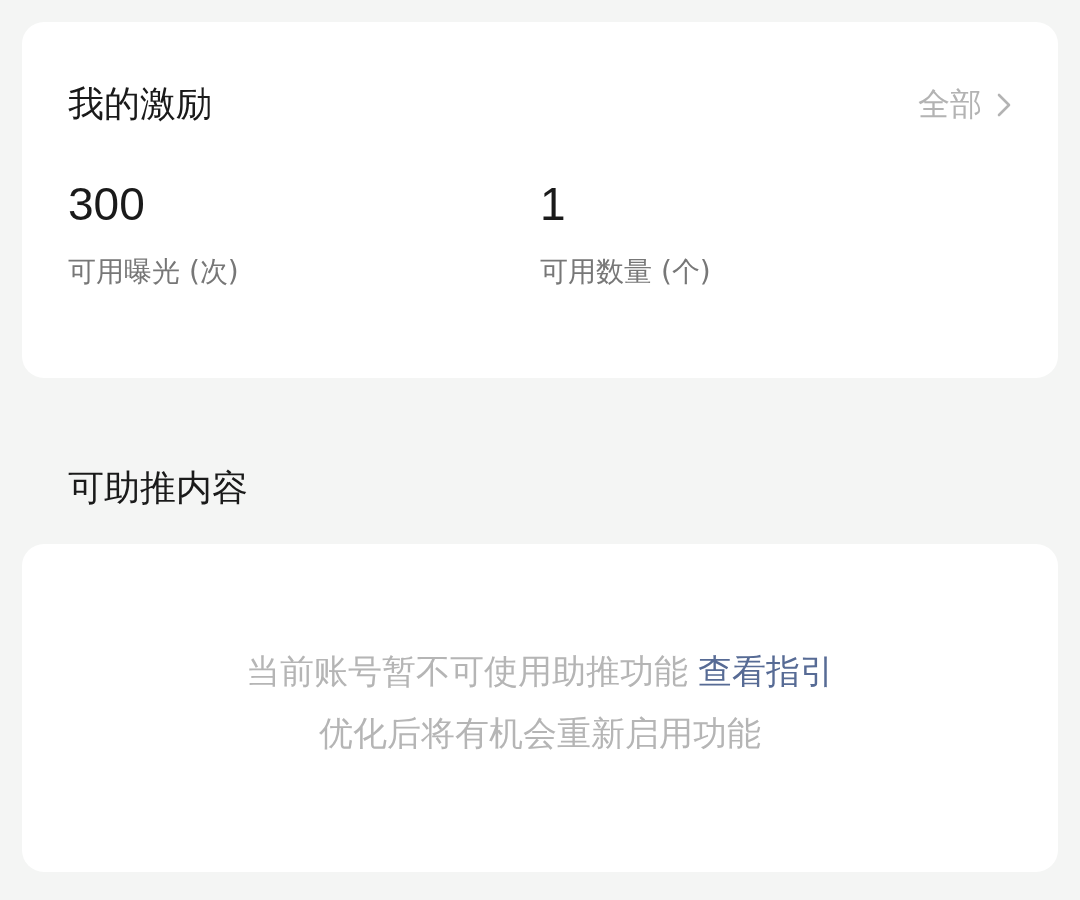  What do you see at coordinates (154, 272) in the screenshot?
I see `stat-label: 可用曝光 (次)` at bounding box center [154, 272].